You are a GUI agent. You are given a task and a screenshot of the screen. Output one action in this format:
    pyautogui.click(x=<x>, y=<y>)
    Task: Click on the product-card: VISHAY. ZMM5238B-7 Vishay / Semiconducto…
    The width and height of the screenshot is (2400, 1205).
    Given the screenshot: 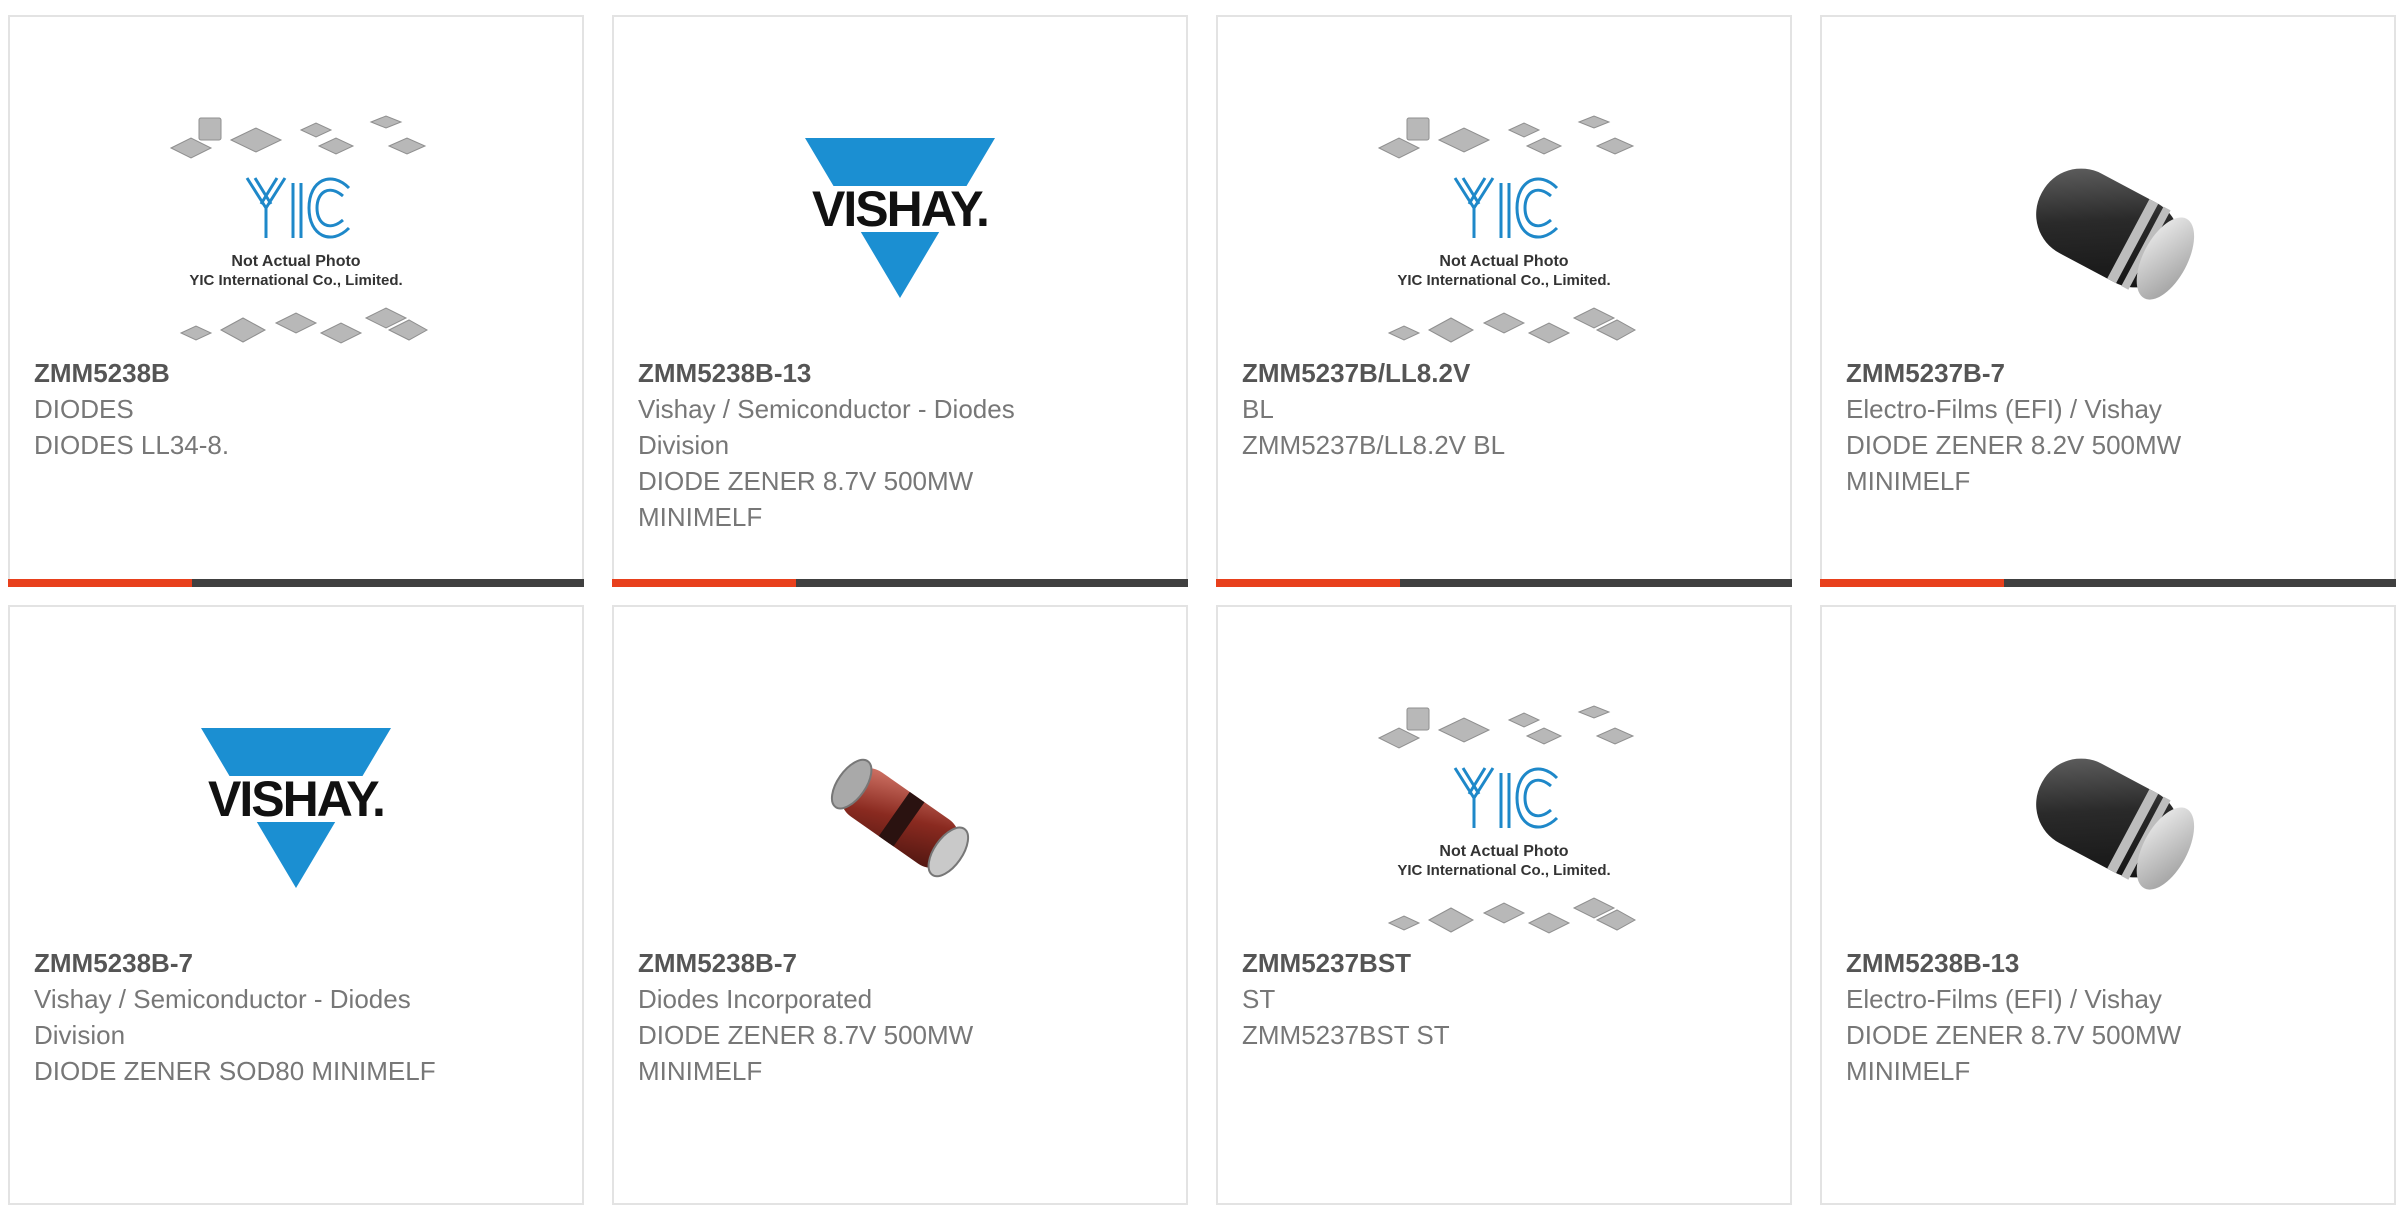 What is the action you would take?
    pyautogui.click(x=296, y=905)
    